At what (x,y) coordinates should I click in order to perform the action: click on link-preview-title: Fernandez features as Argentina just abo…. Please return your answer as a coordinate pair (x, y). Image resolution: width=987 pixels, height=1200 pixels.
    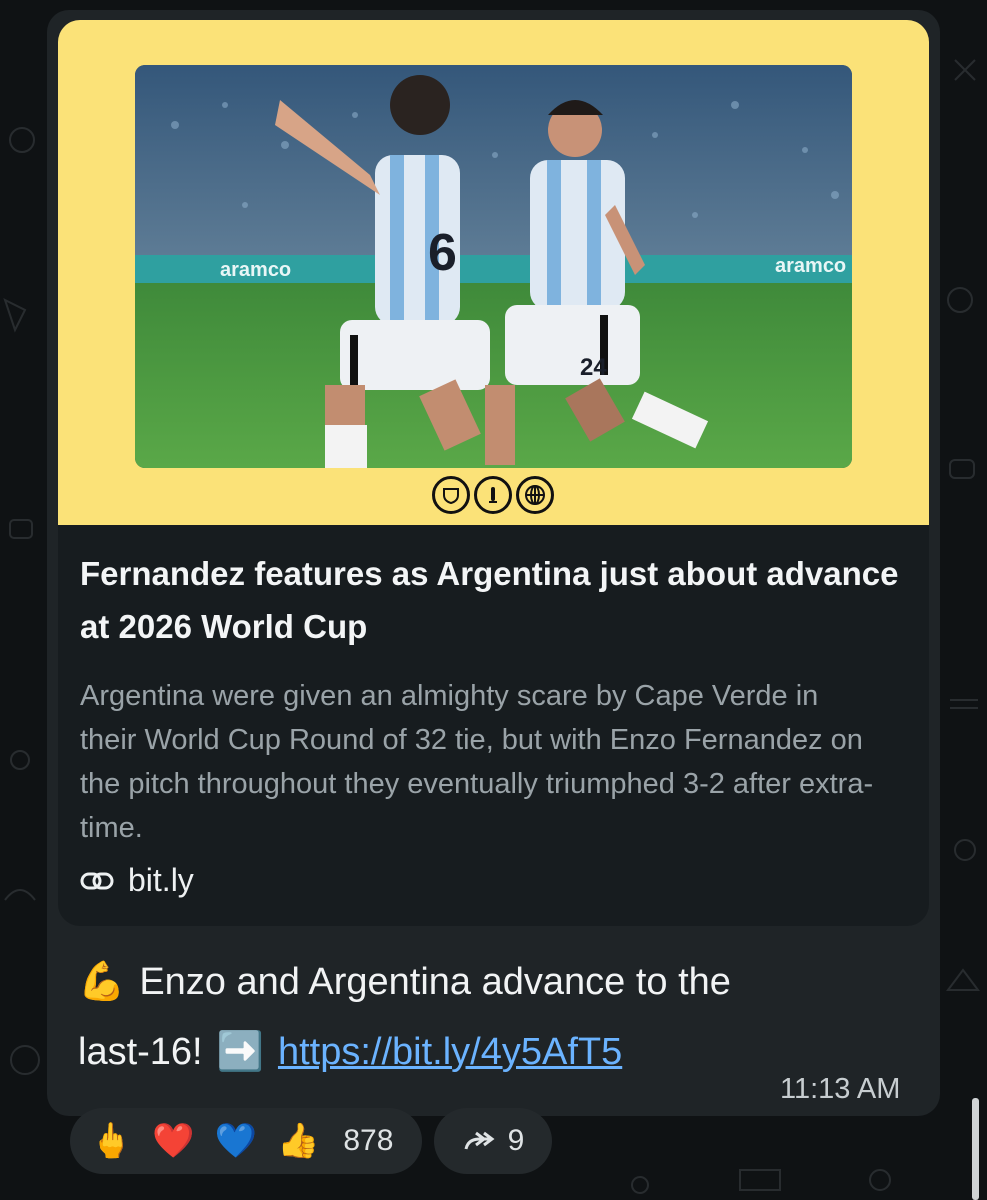
    Looking at the image, I should click on (490, 600).